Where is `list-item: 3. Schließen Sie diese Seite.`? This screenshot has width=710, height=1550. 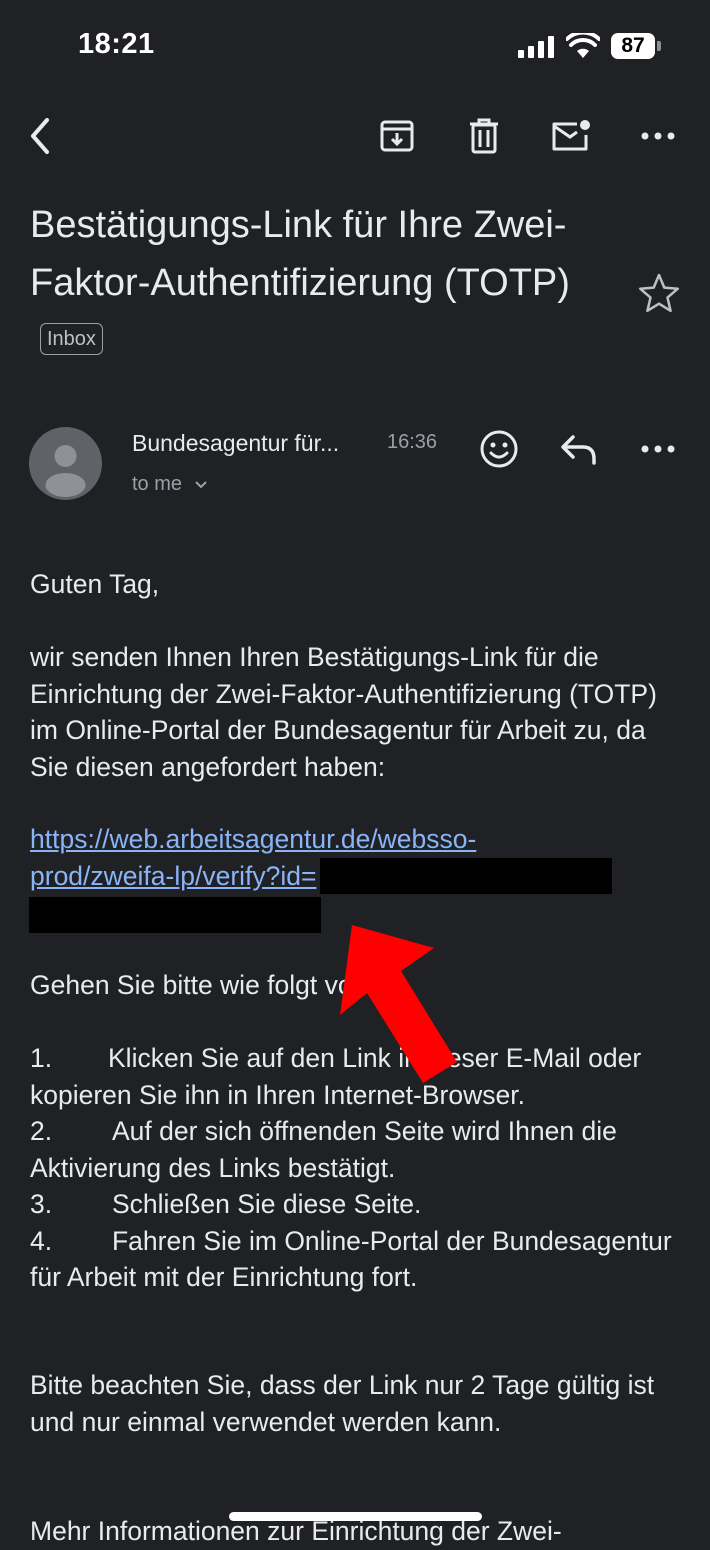
list-item: 3. Schließen Sie diese Seite. is located at coordinates (226, 1204).